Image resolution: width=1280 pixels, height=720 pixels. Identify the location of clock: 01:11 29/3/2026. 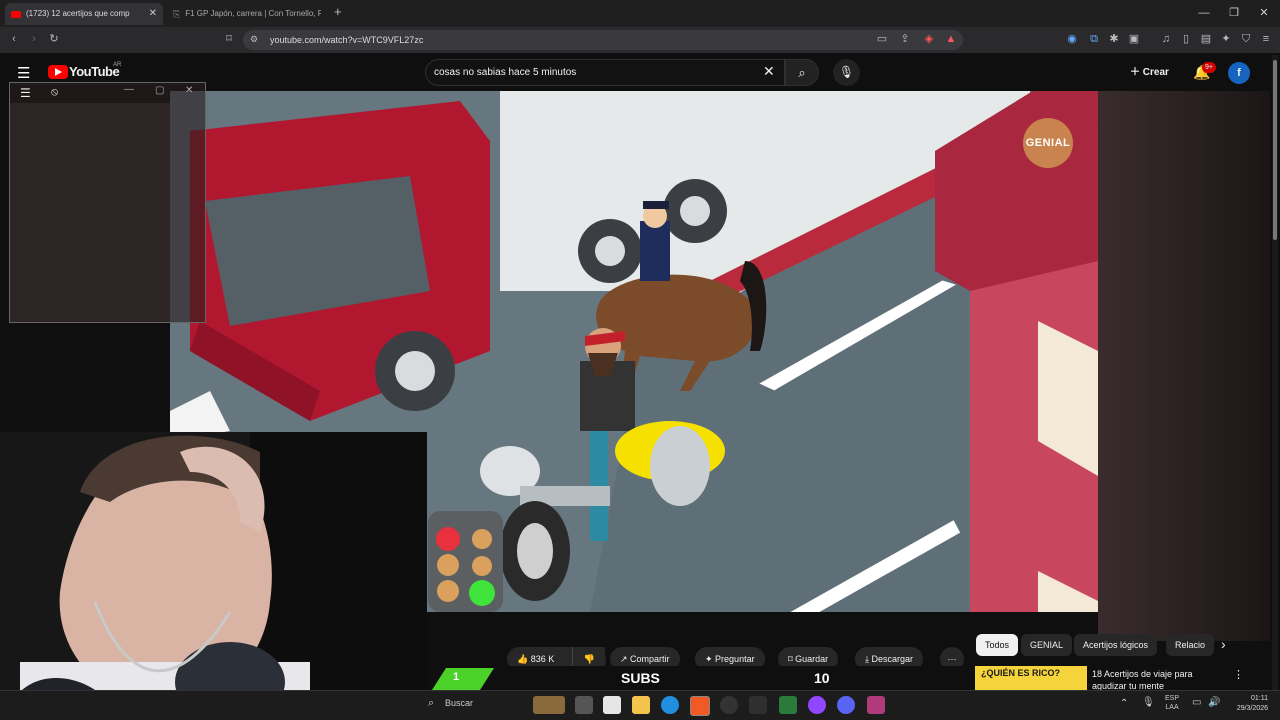
(1247, 704).